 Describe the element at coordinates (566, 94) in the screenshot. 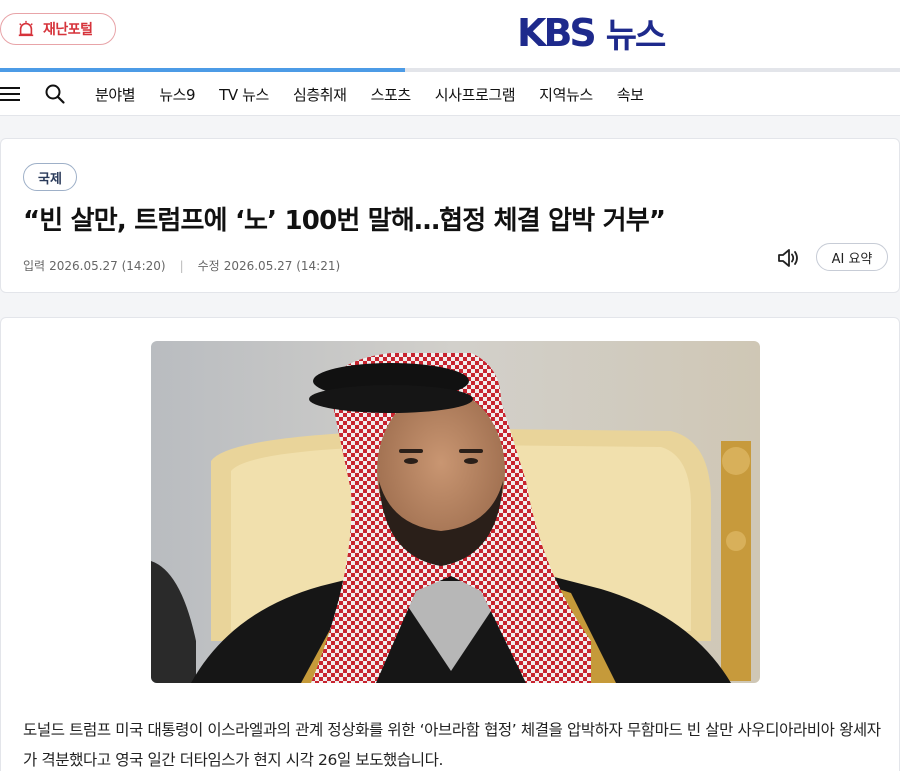

I see `nav-item-local-news: 지역뉴스` at that location.